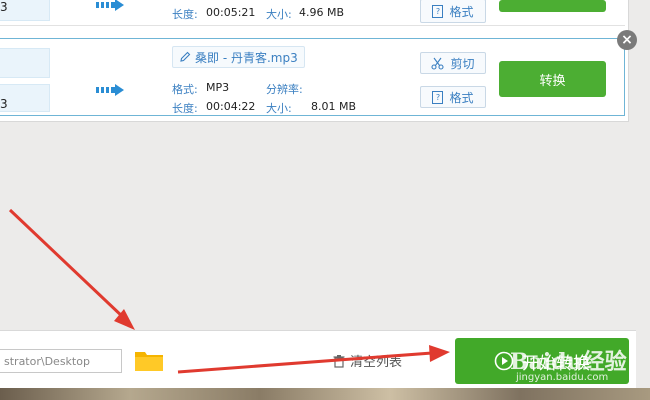 This screenshot has width=650, height=400. Describe the element at coordinates (231, 106) in the screenshot. I see `duration-value: 00:04:22` at that location.